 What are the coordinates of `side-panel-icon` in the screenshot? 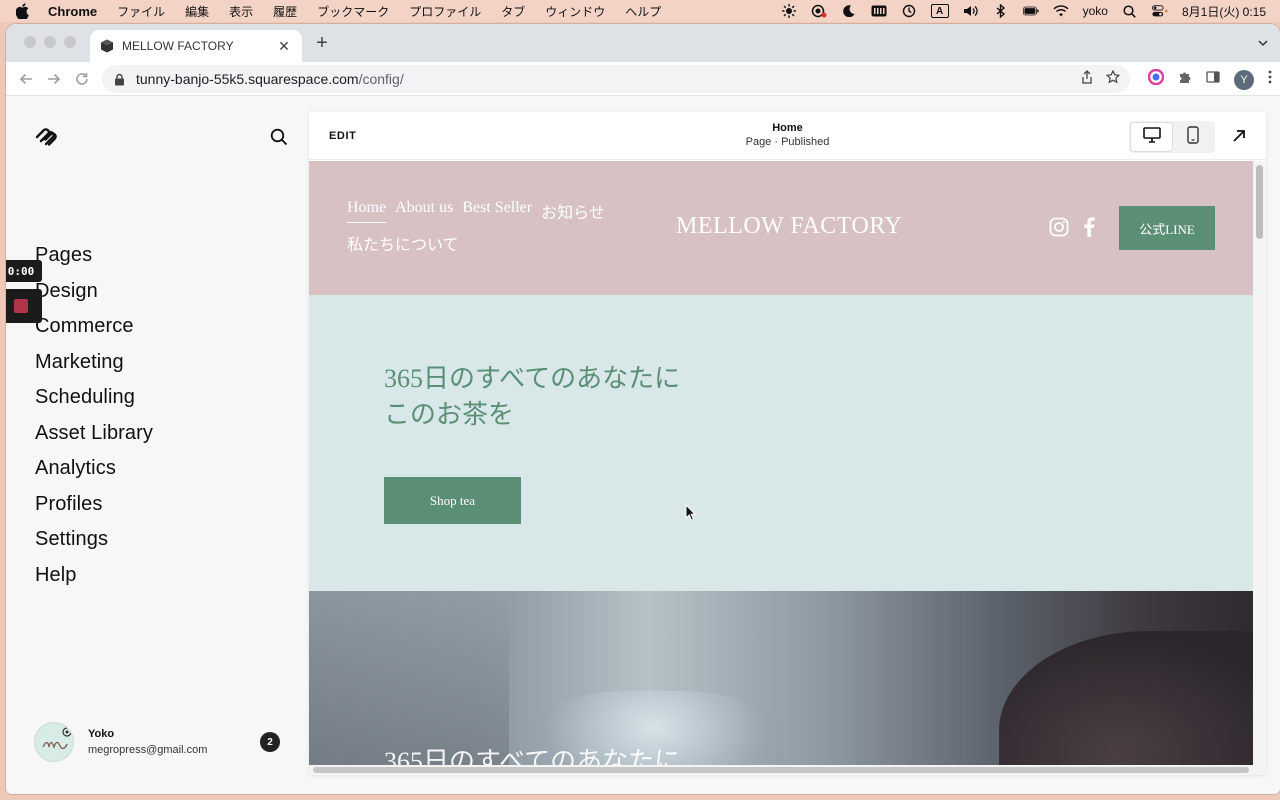 It's located at (1213, 79).